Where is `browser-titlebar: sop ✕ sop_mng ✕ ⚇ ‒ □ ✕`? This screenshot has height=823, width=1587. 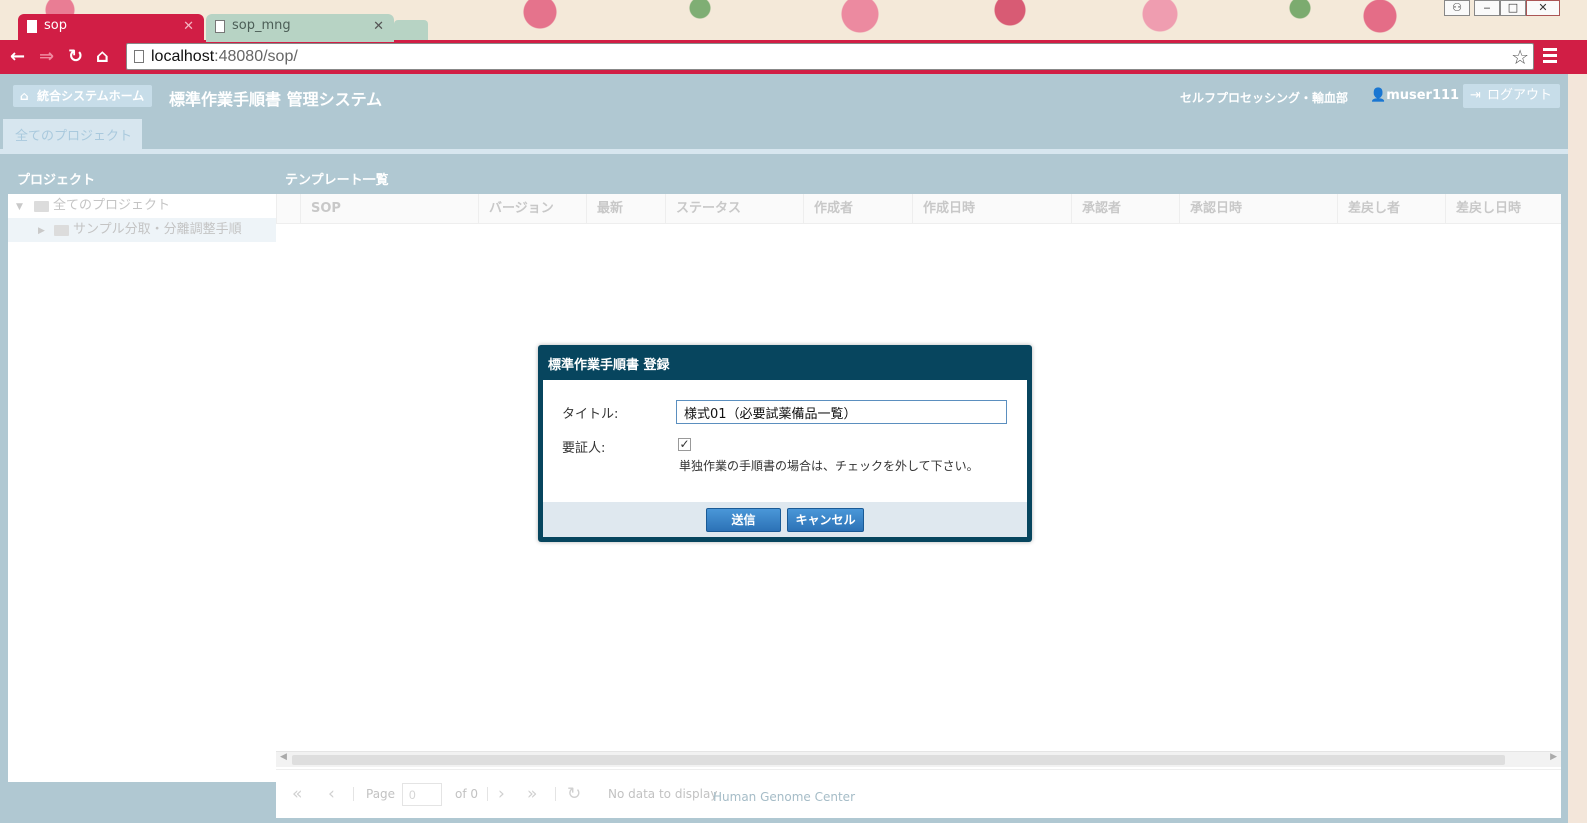
browser-titlebar: sop ✕ sop_mng ✕ ⚇ ‒ □ ✕ is located at coordinates (793, 21).